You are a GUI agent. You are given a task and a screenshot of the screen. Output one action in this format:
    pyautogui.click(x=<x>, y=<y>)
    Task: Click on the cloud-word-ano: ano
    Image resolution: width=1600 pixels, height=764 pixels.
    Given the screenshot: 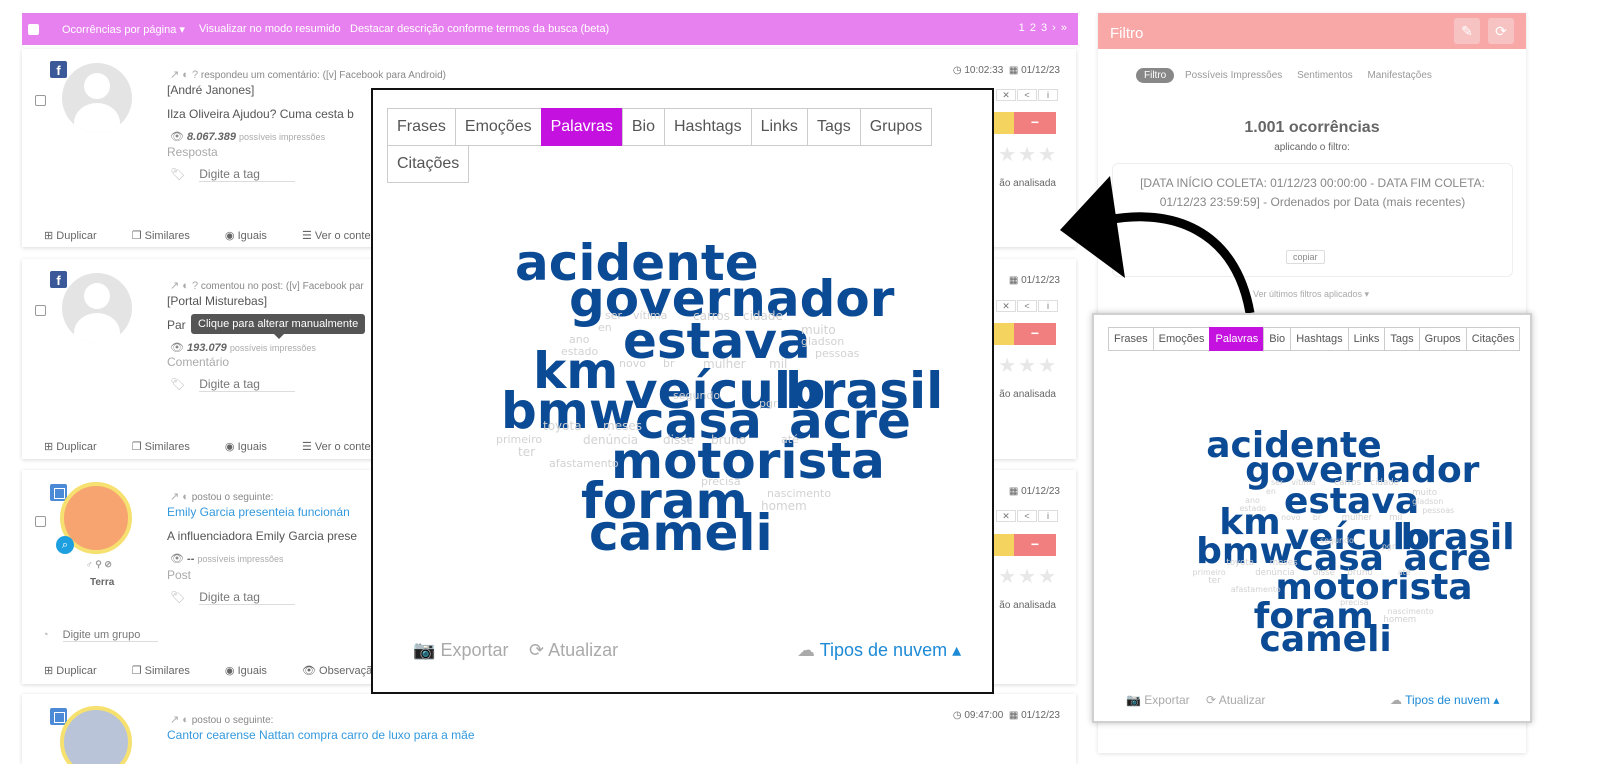 What is the action you would take?
    pyautogui.click(x=579, y=339)
    